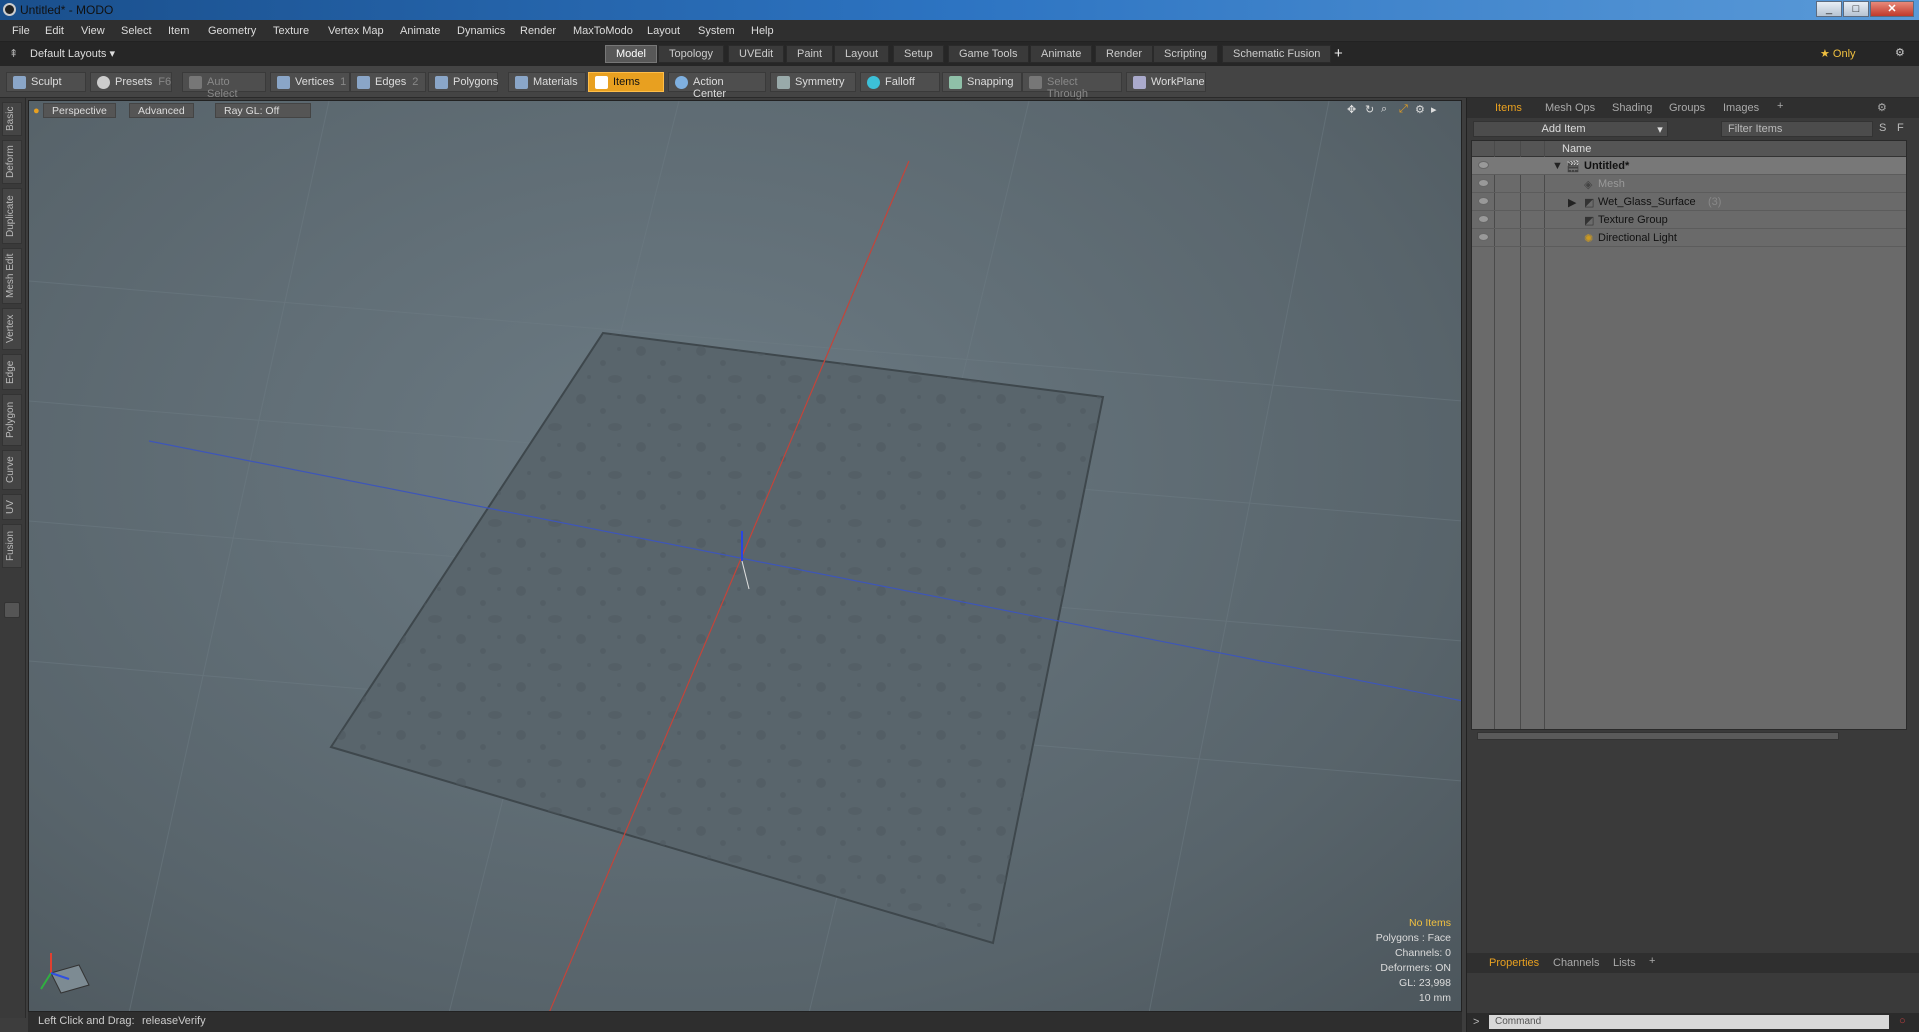 The width and height of the screenshot is (1919, 1032). I want to click on default-layouts-dropdown: Default Layouts ▾, so click(72, 53).